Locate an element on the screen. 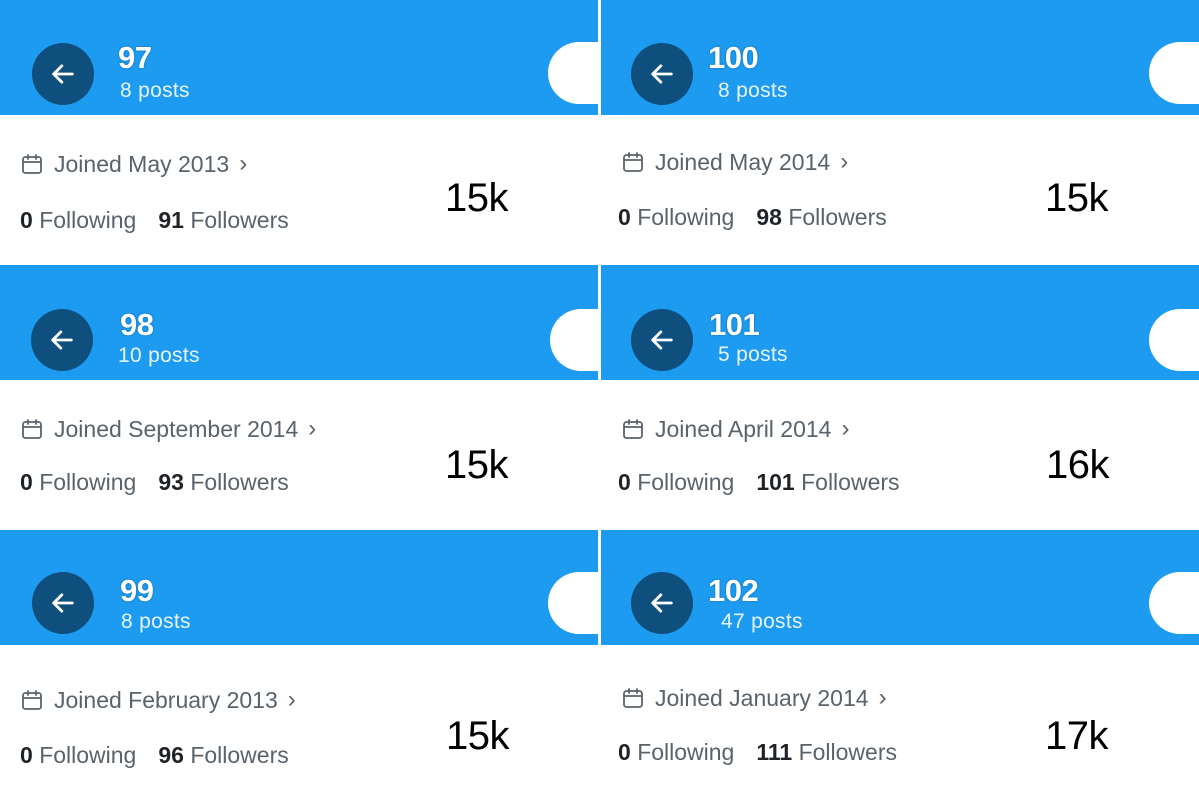 The width and height of the screenshot is (1199, 800). joined-label: Joined May 2014 is located at coordinates (743, 161).